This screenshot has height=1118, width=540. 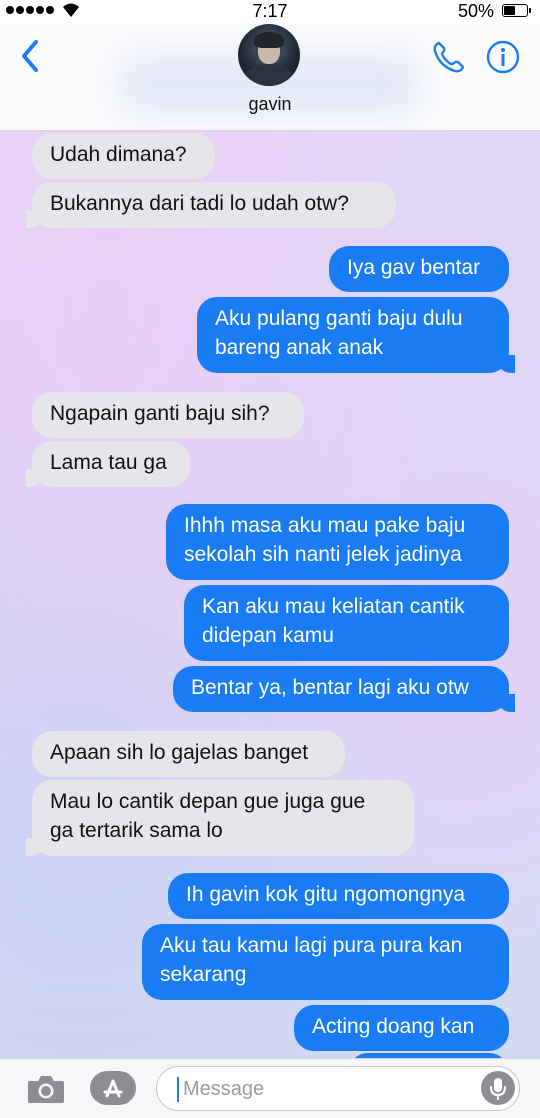 I want to click on conversation-header: gavin, so click(x=270, y=77).